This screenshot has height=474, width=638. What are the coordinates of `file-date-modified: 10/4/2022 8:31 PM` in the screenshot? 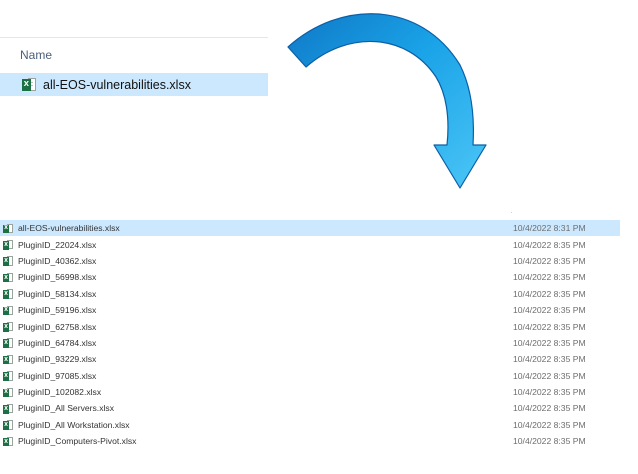 It's located at (549, 228).